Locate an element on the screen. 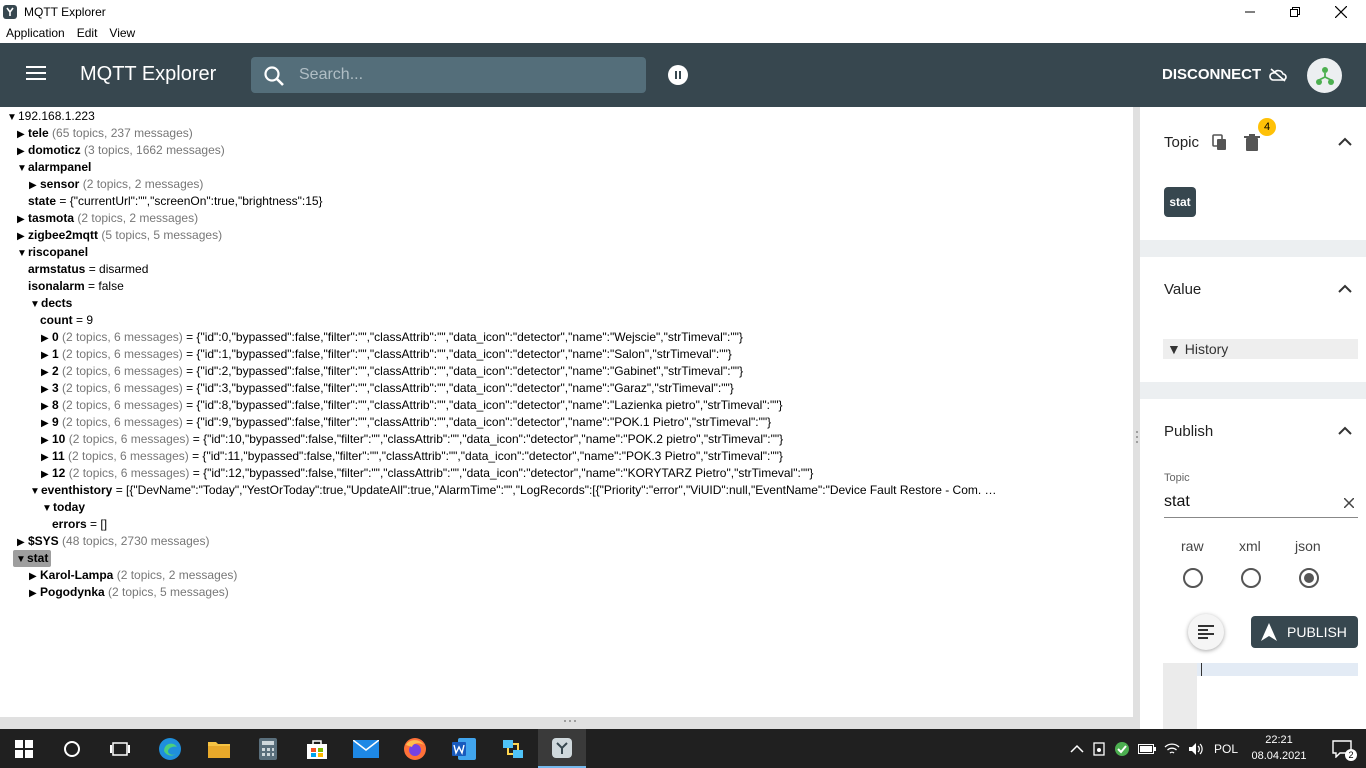 The width and height of the screenshot is (1366, 768). tree-node-errors: errors = [] is located at coordinates (79, 524).